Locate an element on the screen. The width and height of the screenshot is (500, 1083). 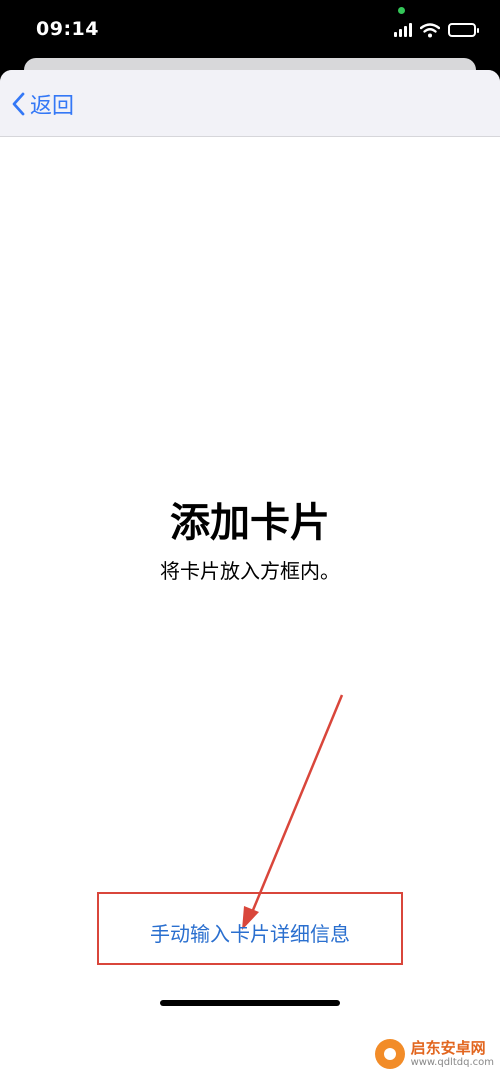
manual-entry-button: 手动输入卡片详细信息 is located at coordinates (250, 932).